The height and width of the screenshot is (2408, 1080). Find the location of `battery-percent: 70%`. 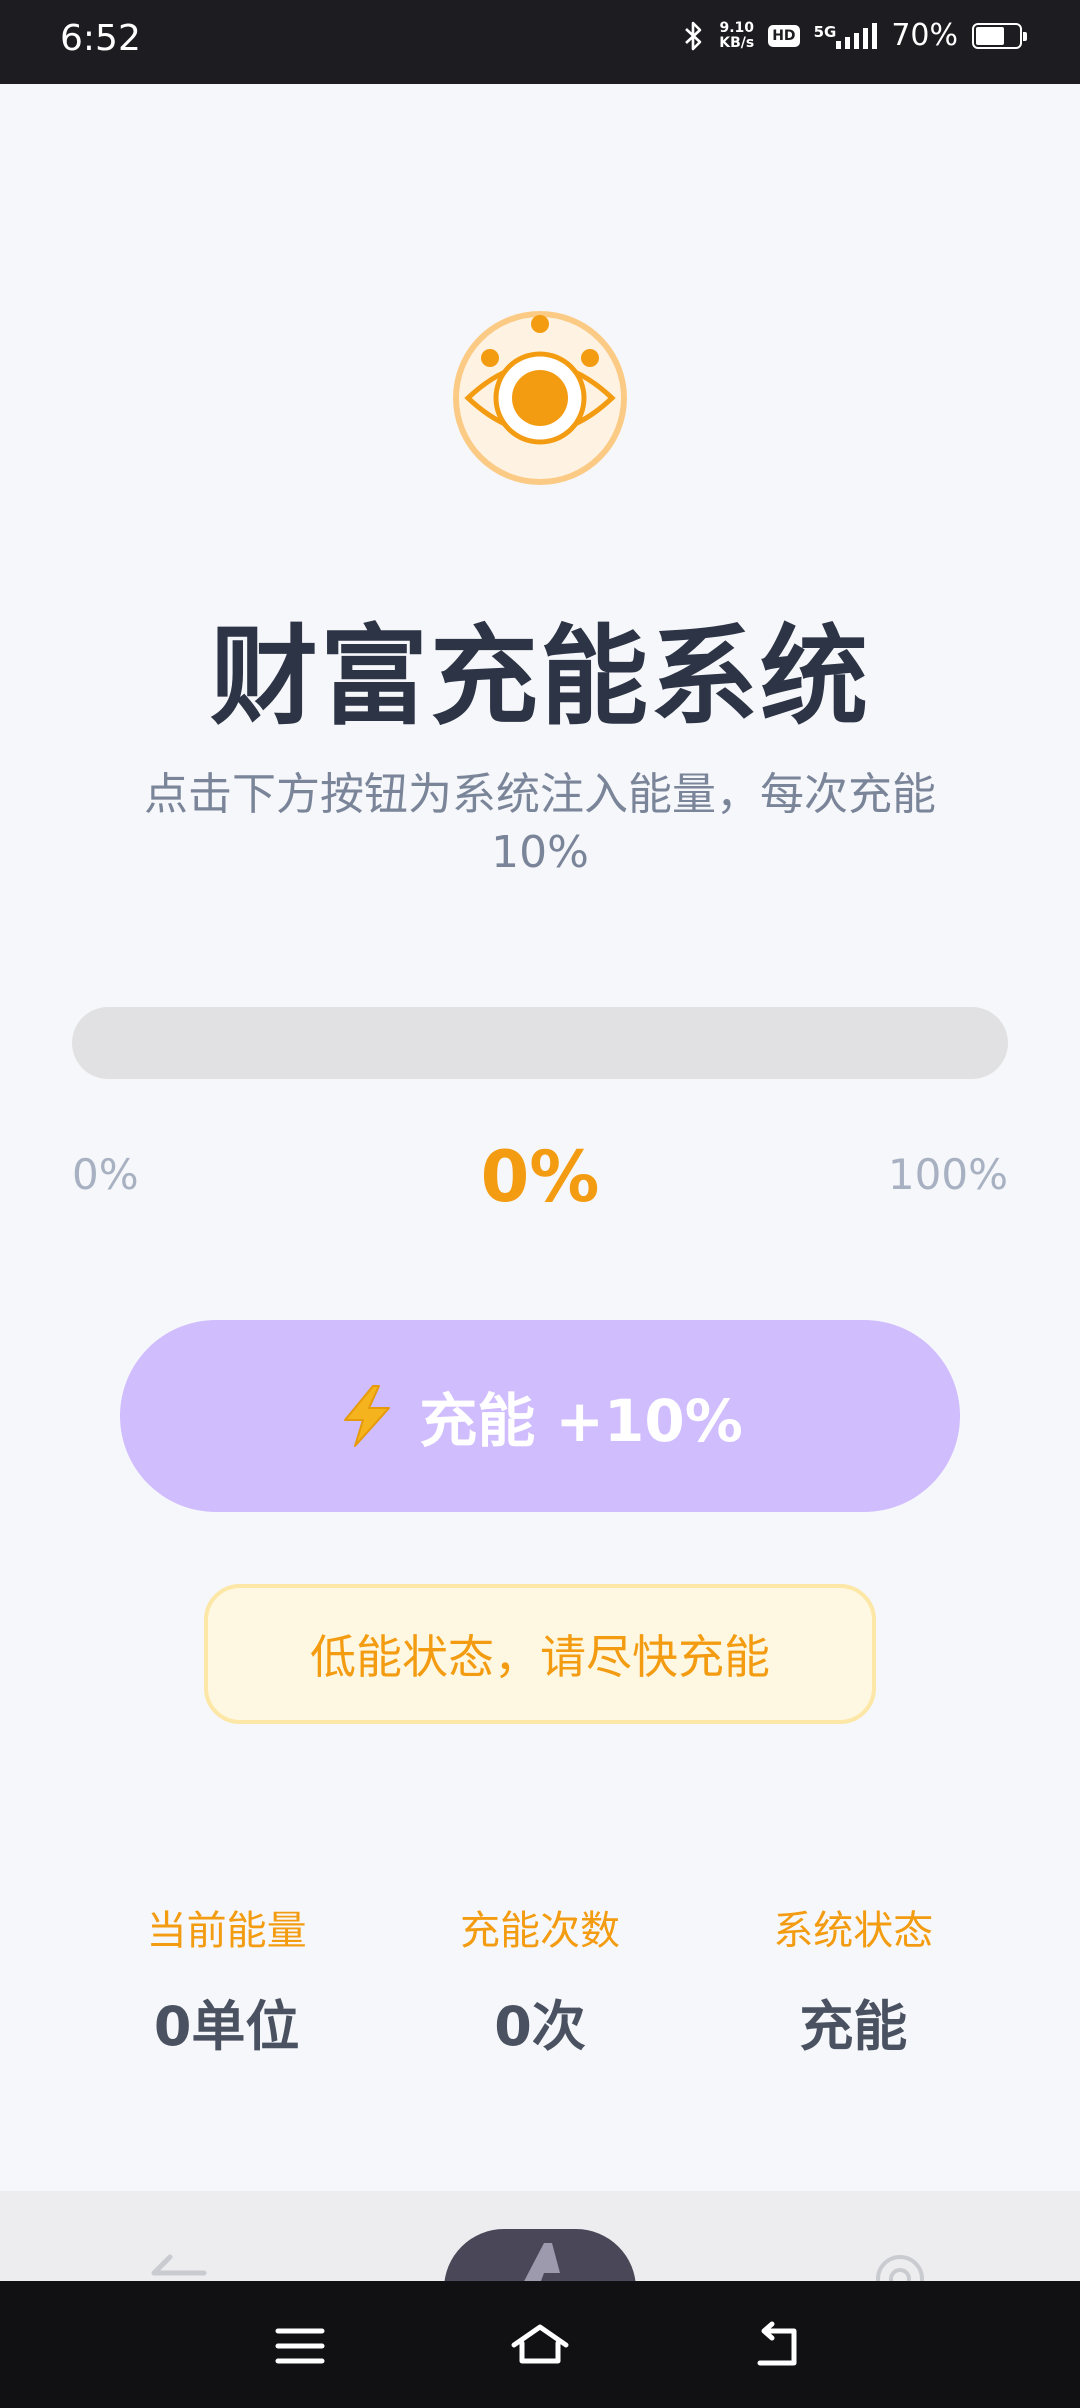

battery-percent: 70% is located at coordinates (924, 35).